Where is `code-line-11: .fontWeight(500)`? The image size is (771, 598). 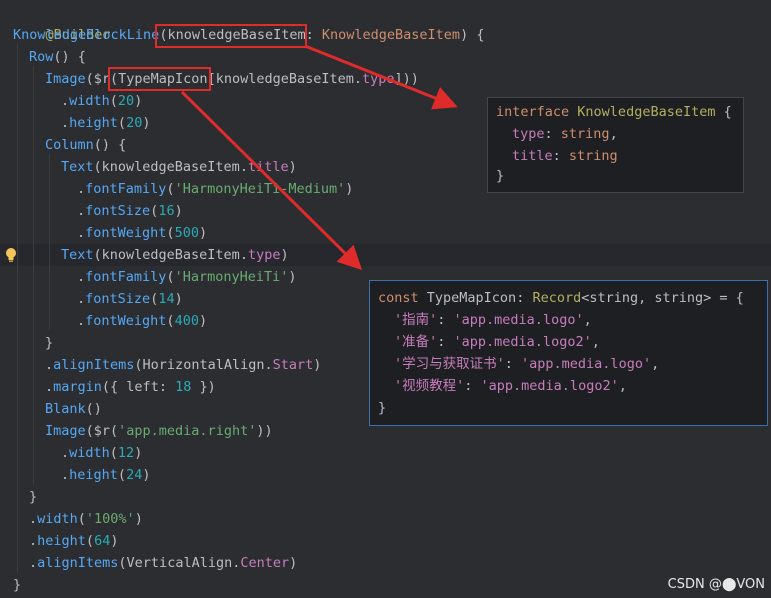 code-line-11: .fontWeight(500) is located at coordinates (142, 233).